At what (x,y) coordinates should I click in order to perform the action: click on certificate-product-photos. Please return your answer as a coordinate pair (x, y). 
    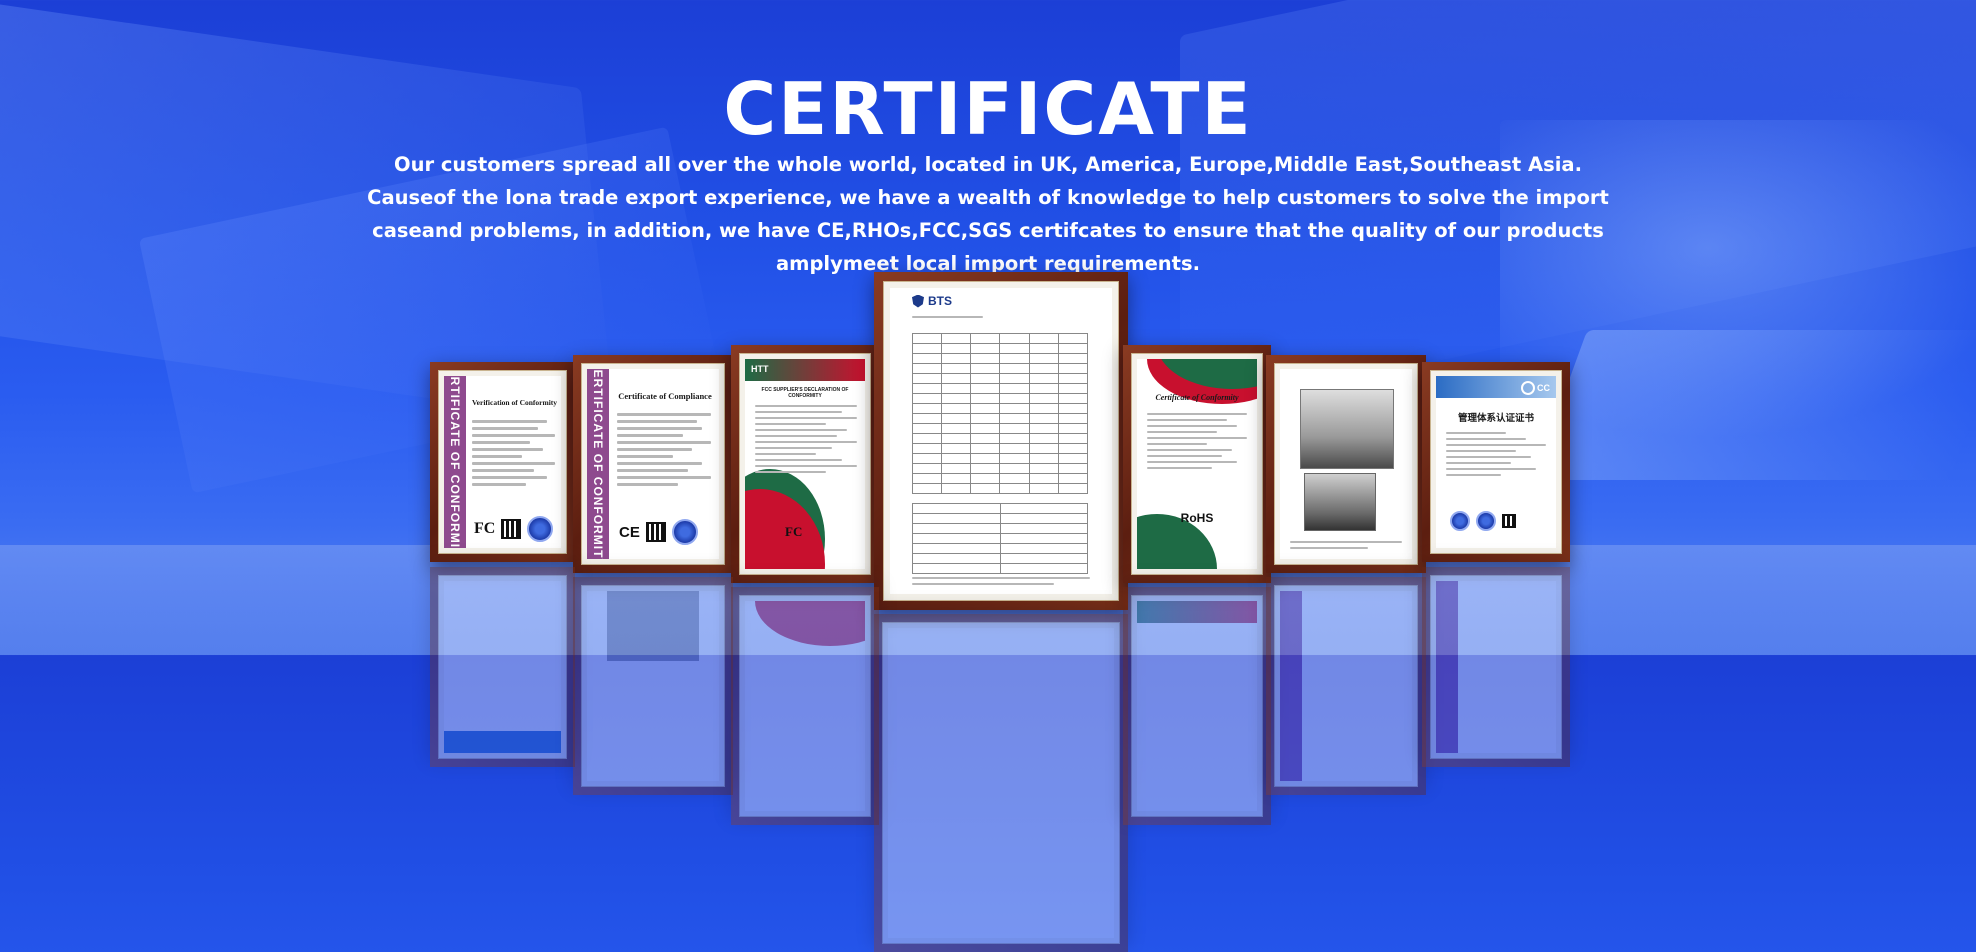
    Looking at the image, I should click on (1346, 464).